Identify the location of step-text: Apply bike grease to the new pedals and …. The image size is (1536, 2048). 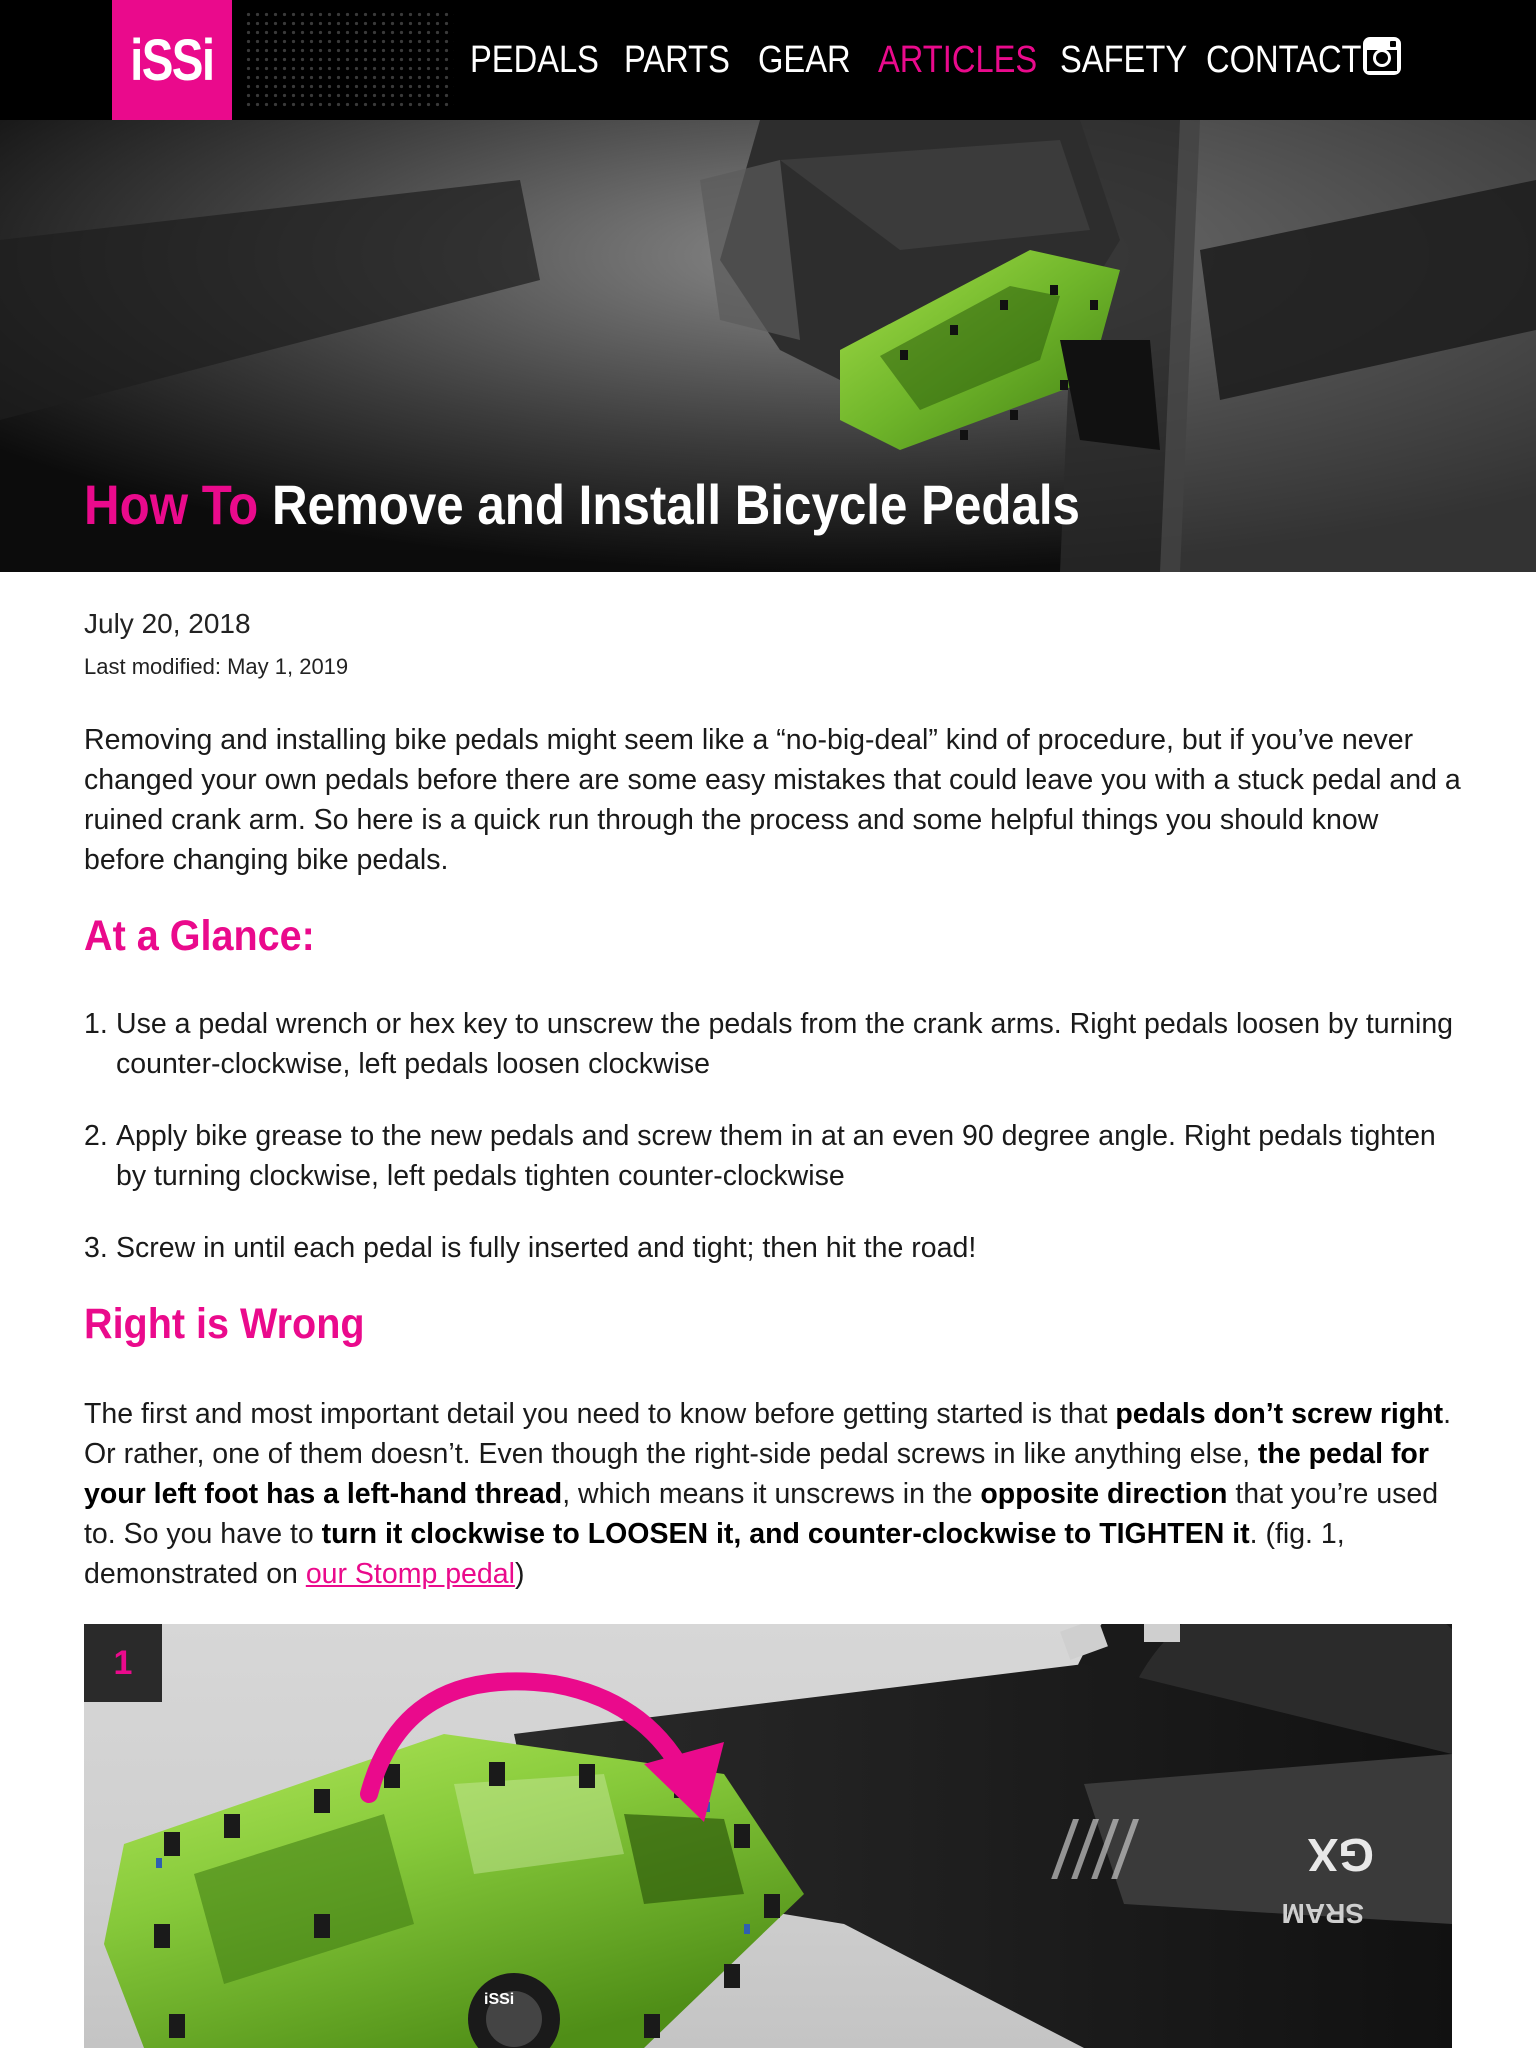
(776, 1156).